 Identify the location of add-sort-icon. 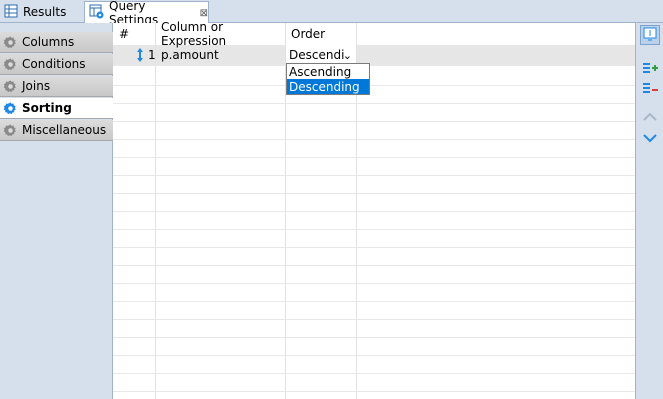
(650, 69).